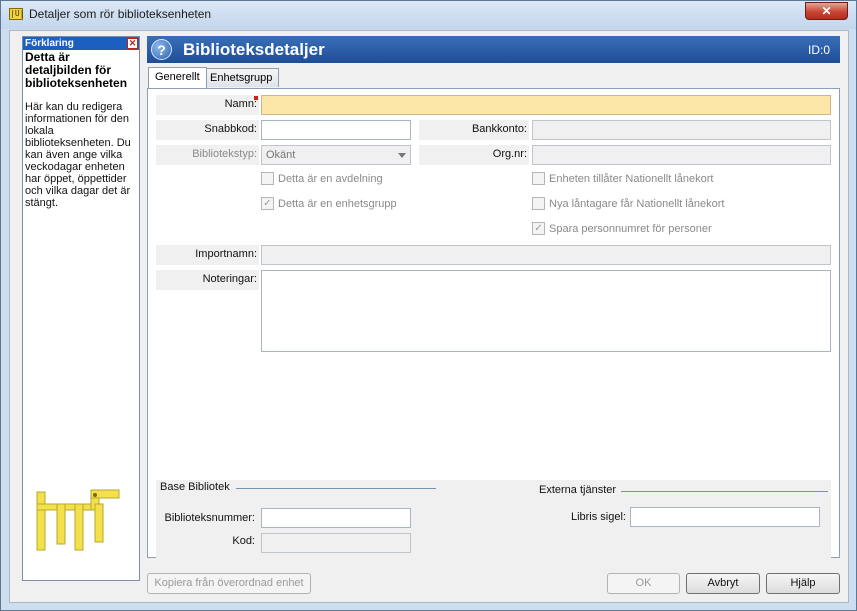  What do you see at coordinates (224, 154) in the screenshot?
I see `bibliotekstyp-label: Bibliotekstyp:` at bounding box center [224, 154].